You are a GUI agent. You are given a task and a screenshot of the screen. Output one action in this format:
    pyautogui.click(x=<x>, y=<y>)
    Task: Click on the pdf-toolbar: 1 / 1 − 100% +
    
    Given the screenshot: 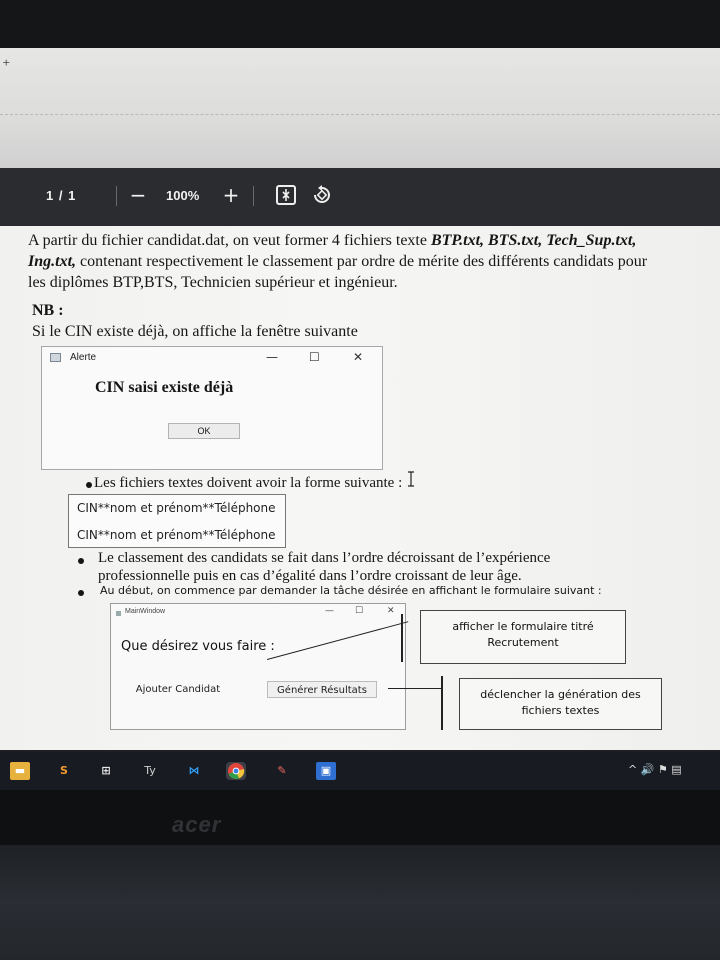 What is the action you would take?
    pyautogui.click(x=360, y=197)
    